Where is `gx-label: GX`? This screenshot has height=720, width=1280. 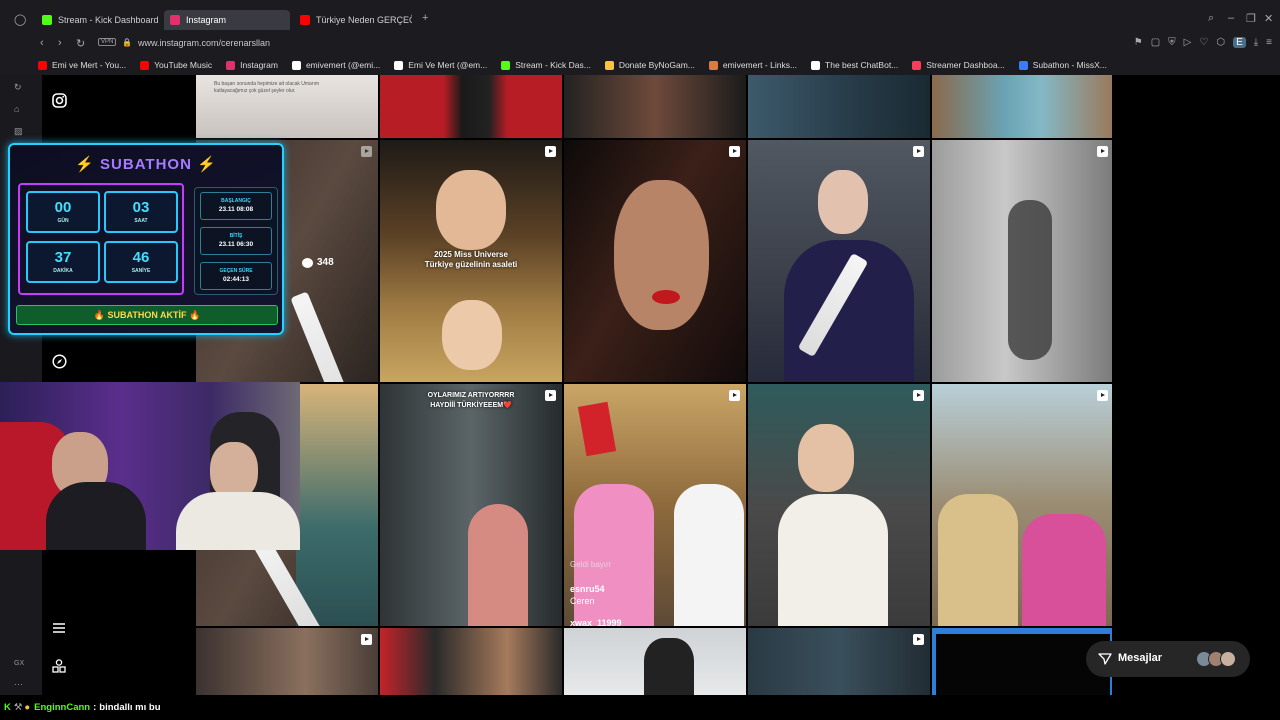 gx-label: GX is located at coordinates (19, 663).